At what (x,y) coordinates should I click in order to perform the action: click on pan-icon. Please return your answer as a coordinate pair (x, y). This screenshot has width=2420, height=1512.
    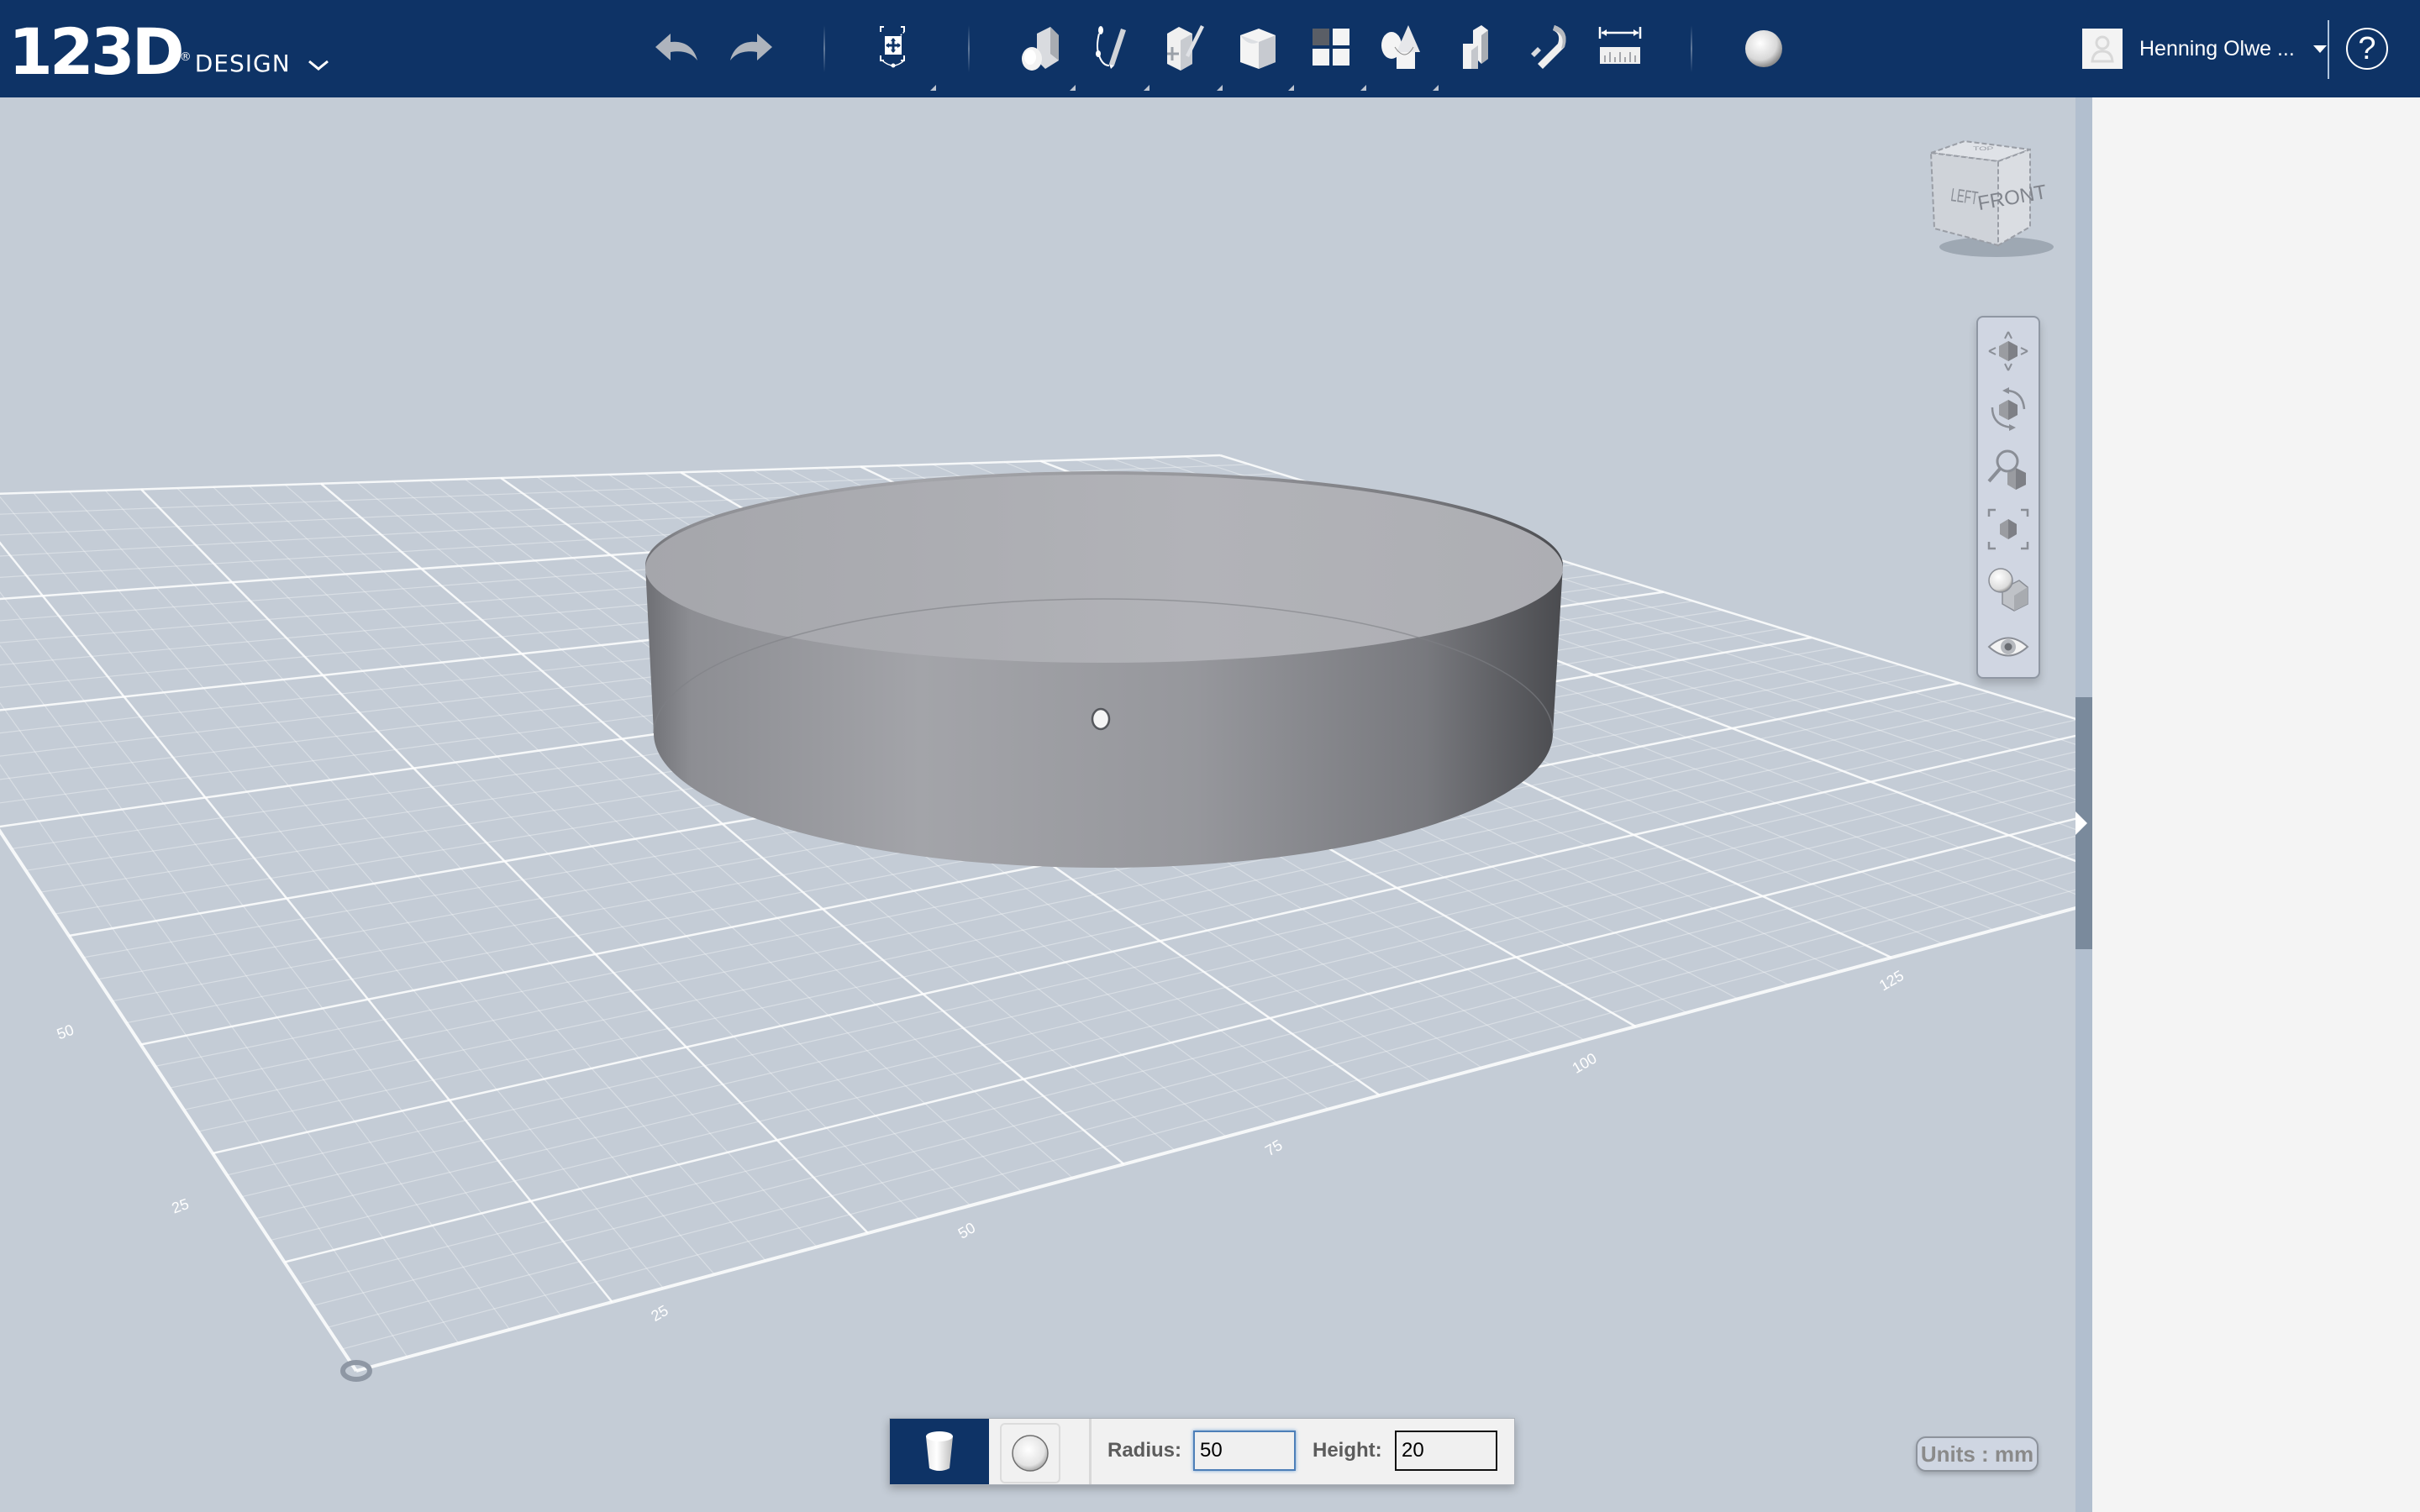
    Looking at the image, I should click on (2008, 351).